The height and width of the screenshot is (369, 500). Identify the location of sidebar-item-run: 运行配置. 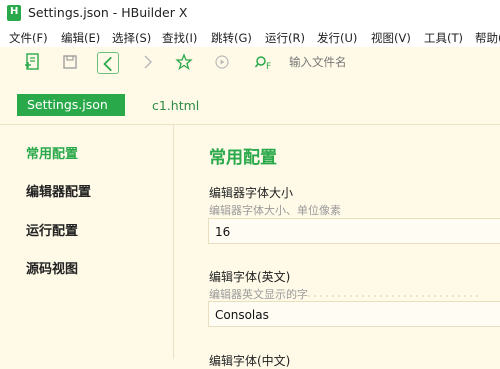
(52, 229).